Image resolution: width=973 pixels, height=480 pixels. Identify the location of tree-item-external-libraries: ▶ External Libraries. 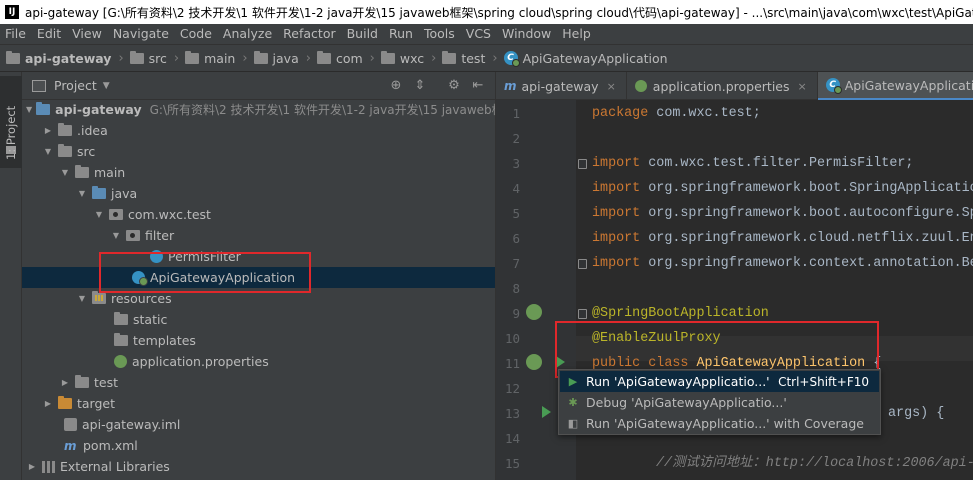
(258, 466).